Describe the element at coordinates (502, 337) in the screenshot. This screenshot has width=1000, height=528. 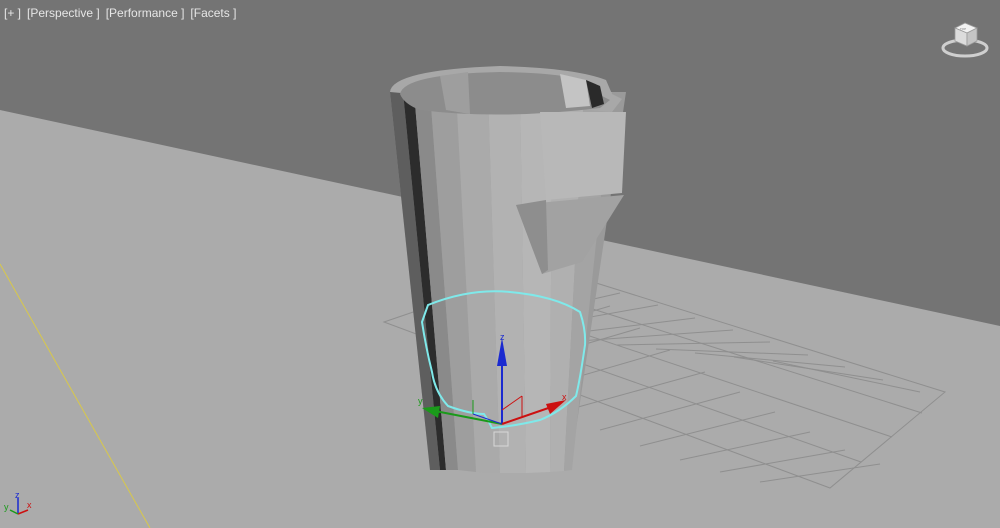
I see `gizmo-z-label: z` at that location.